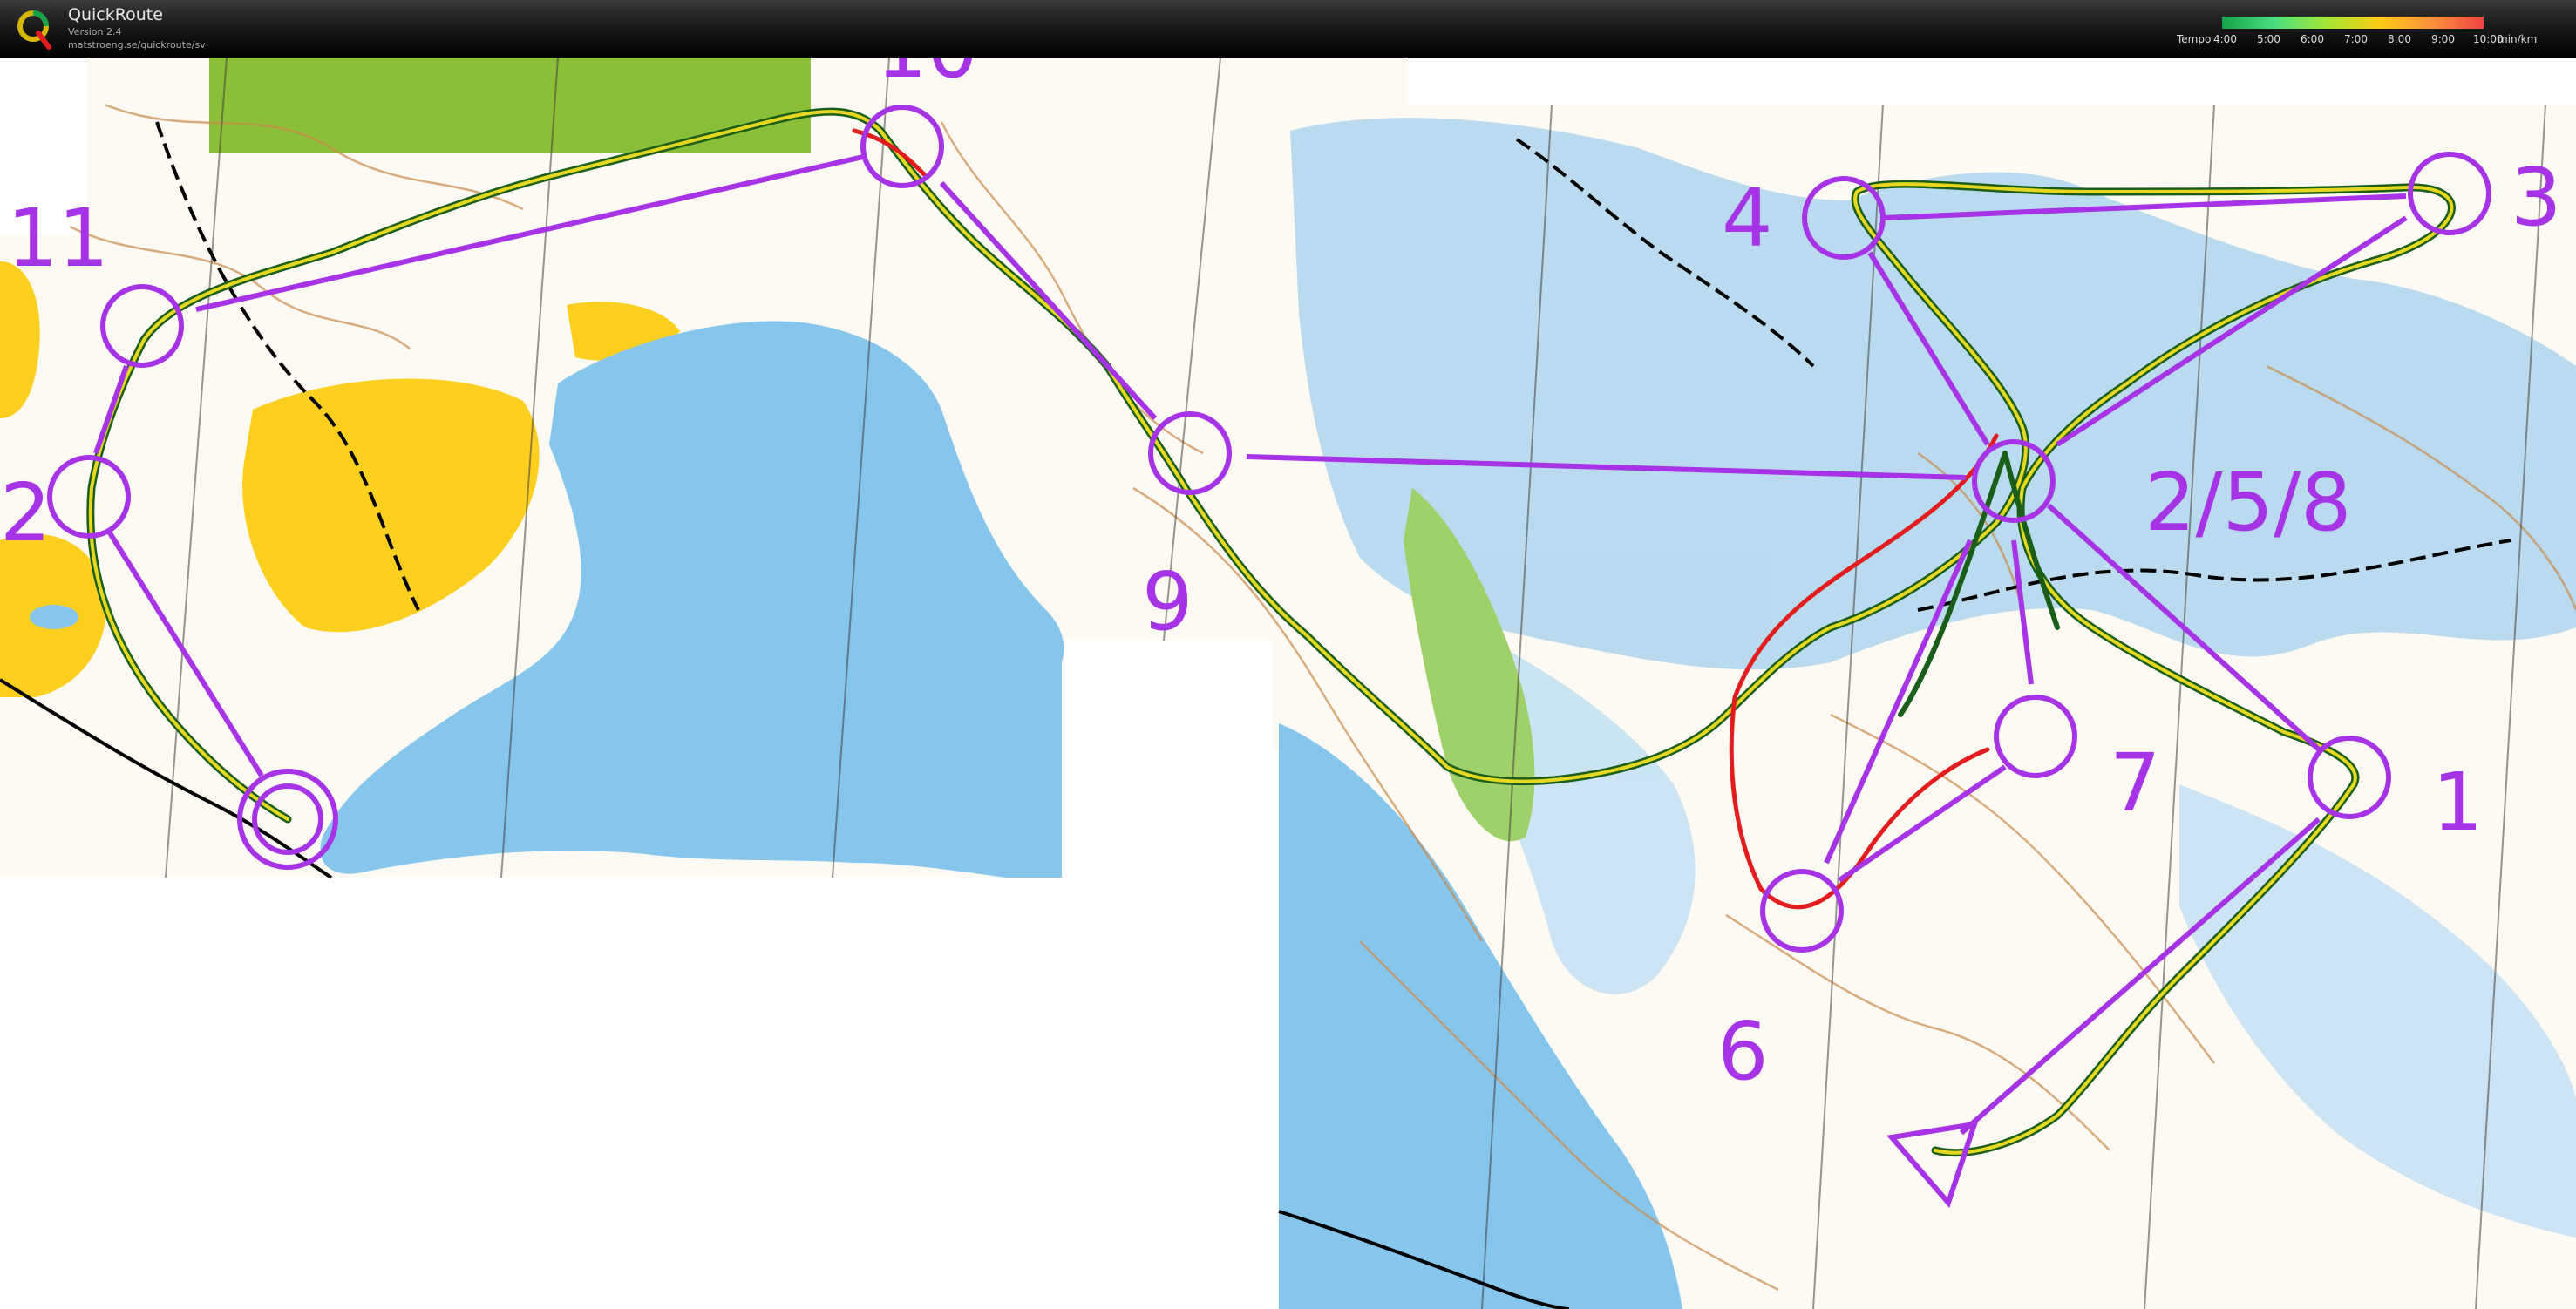  I want to click on control-number-9: 9, so click(1167, 601).